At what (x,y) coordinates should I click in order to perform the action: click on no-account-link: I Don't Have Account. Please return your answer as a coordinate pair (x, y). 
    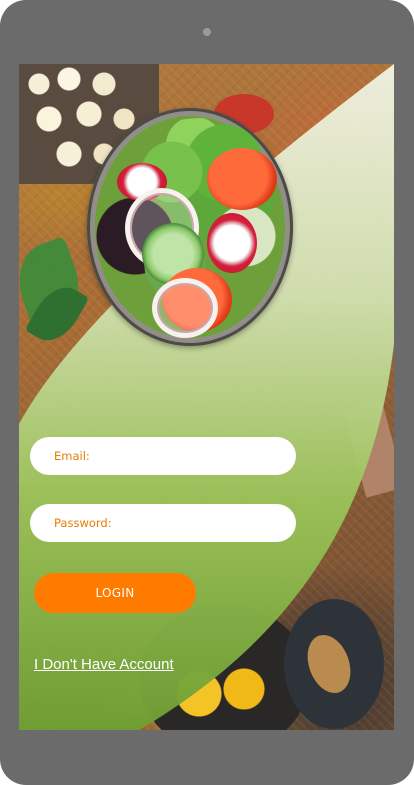
    Looking at the image, I should click on (104, 664).